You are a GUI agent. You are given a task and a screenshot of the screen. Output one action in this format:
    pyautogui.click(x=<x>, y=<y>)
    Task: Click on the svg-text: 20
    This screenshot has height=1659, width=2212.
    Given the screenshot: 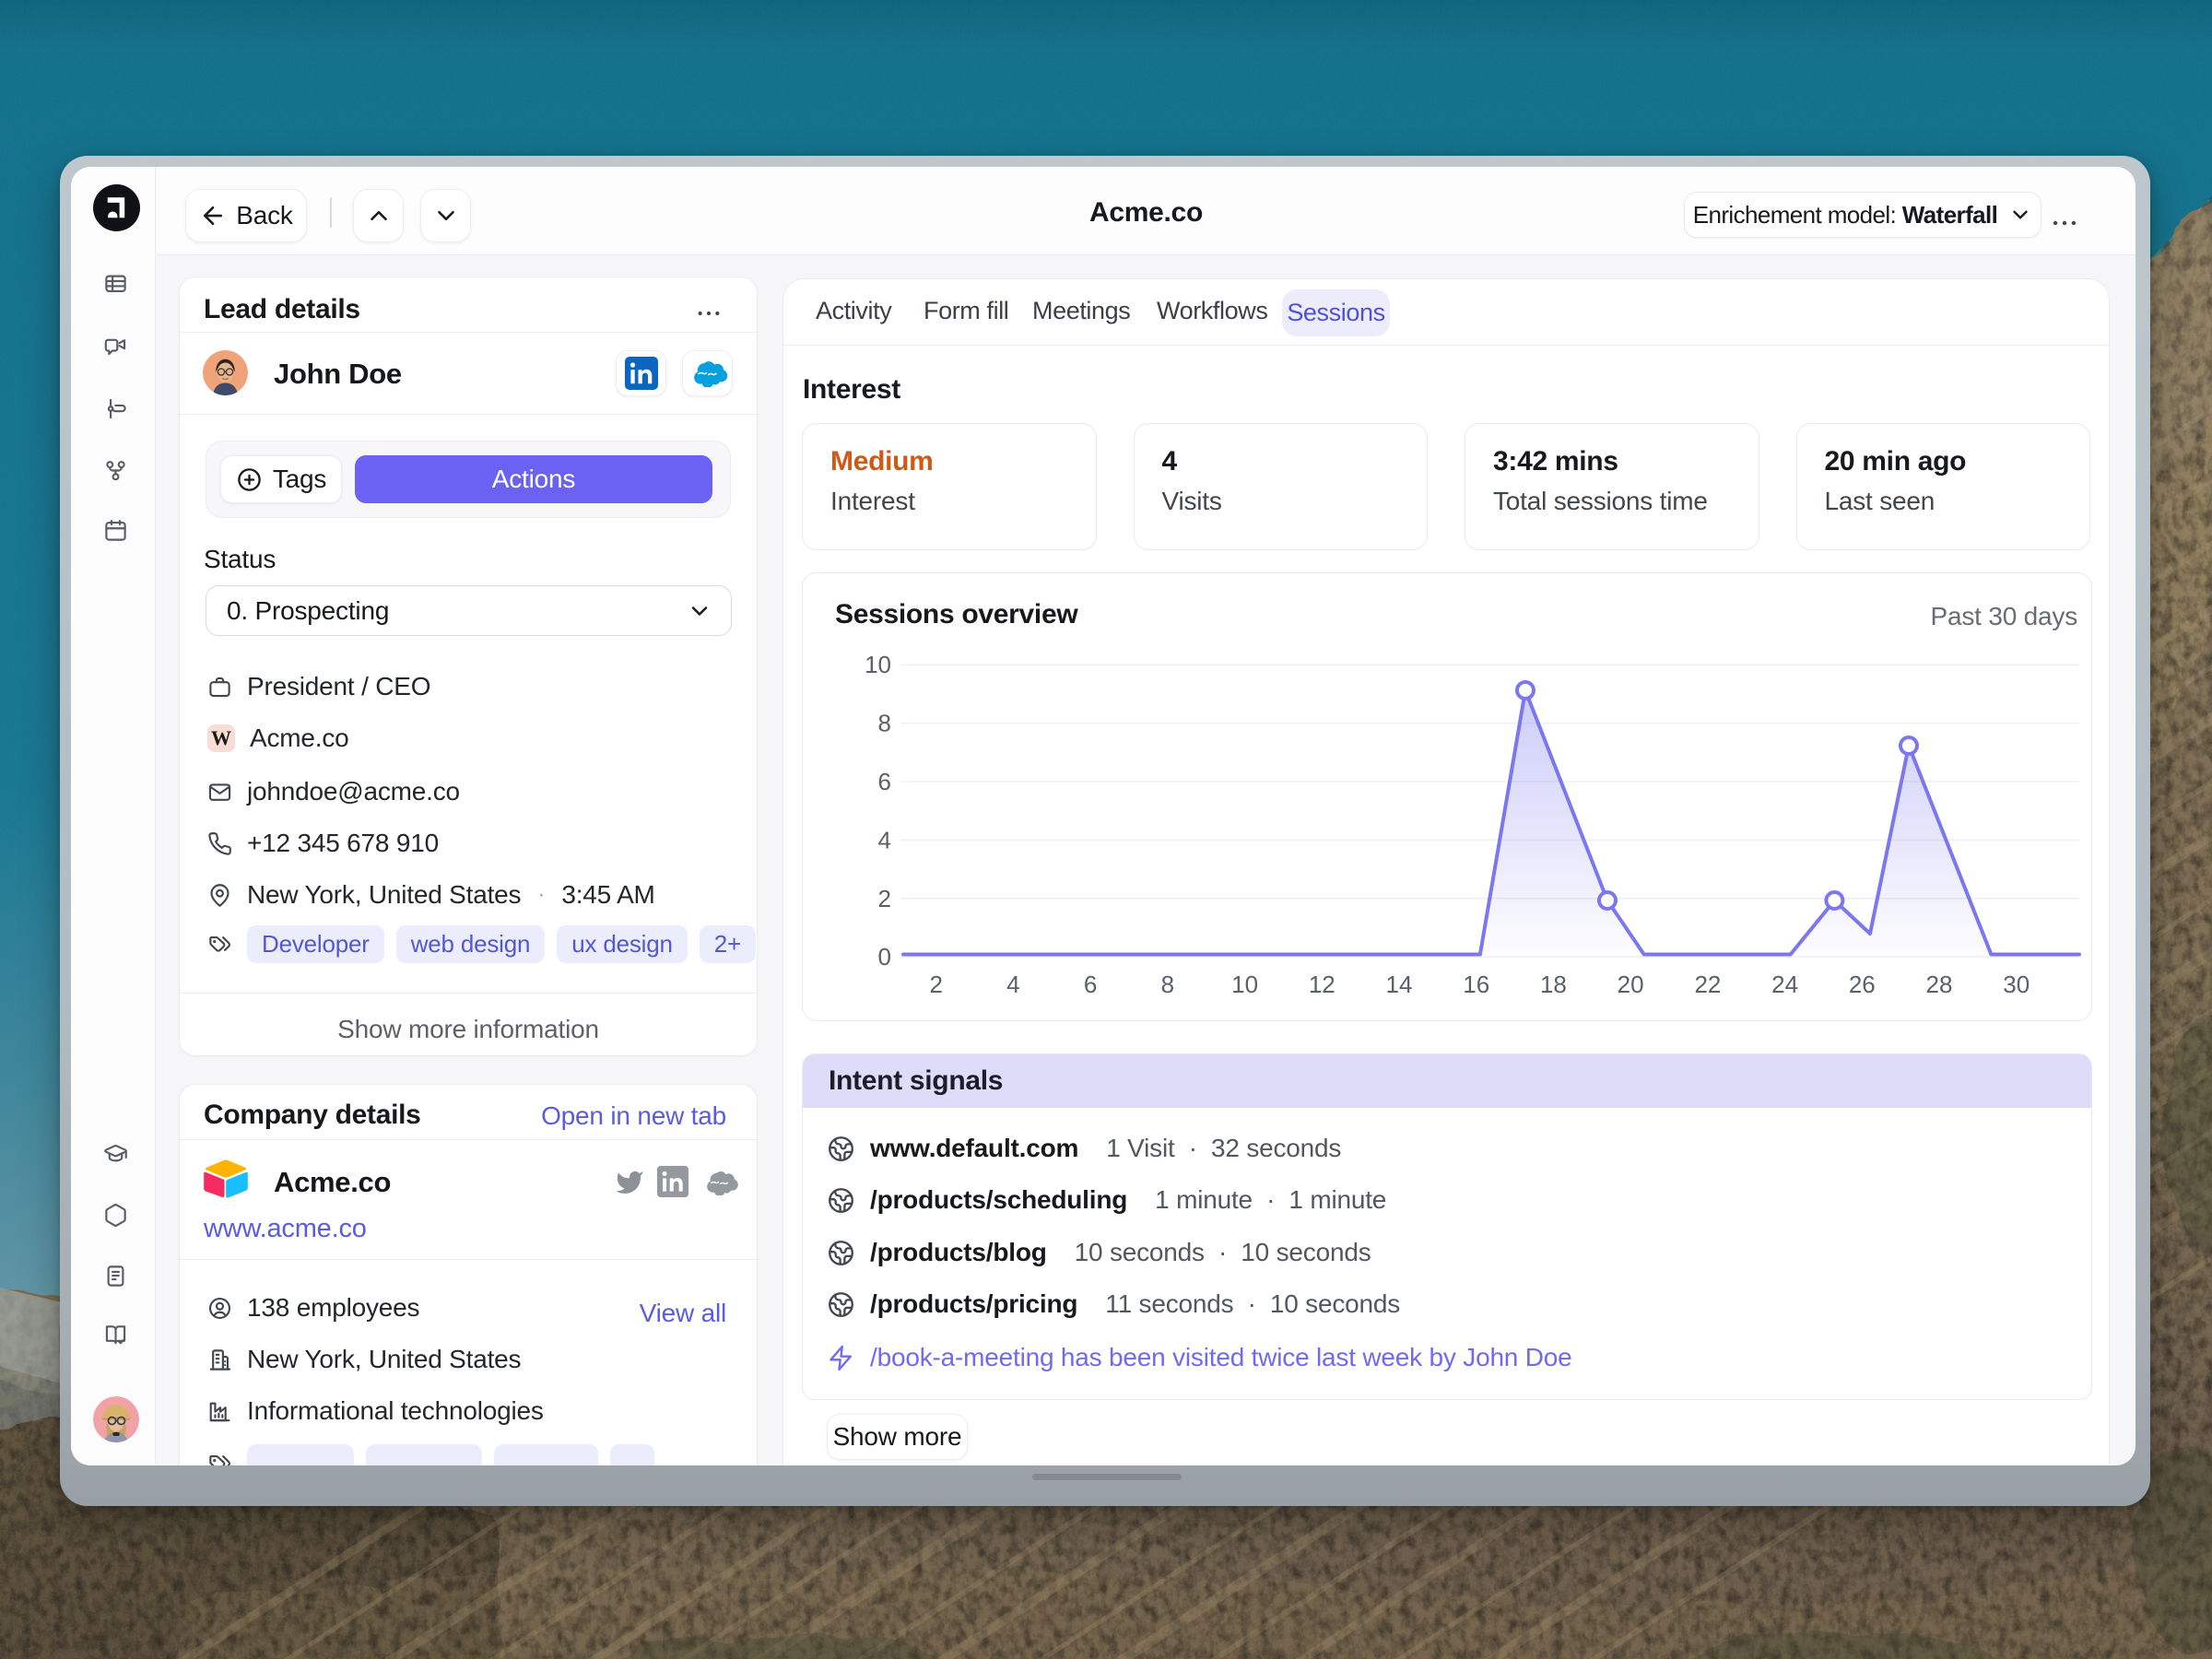 What is the action you would take?
    pyautogui.click(x=1631, y=984)
    